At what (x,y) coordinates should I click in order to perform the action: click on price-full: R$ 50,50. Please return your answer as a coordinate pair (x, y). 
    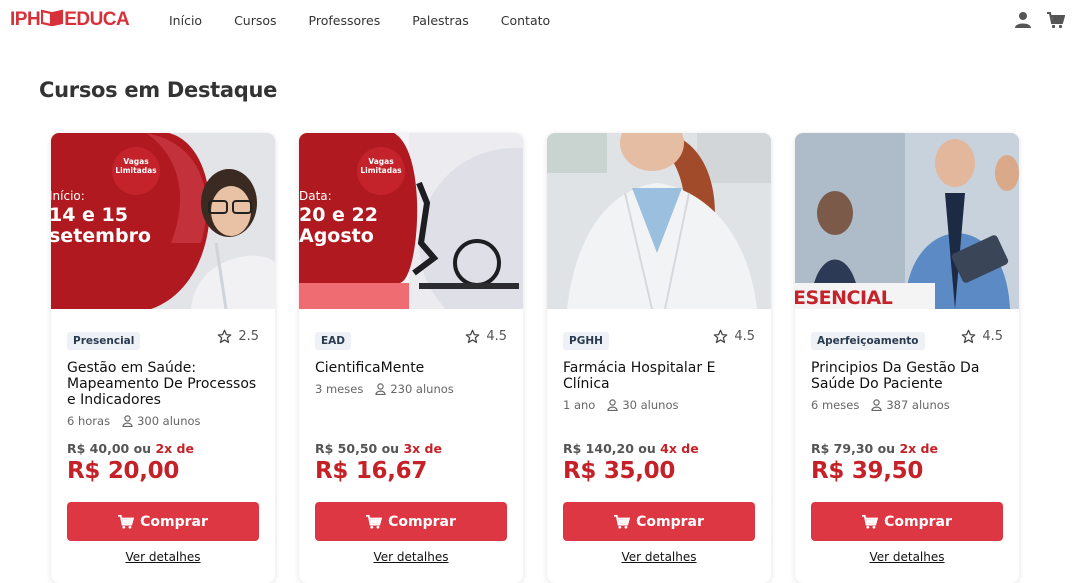
    Looking at the image, I should click on (346, 448).